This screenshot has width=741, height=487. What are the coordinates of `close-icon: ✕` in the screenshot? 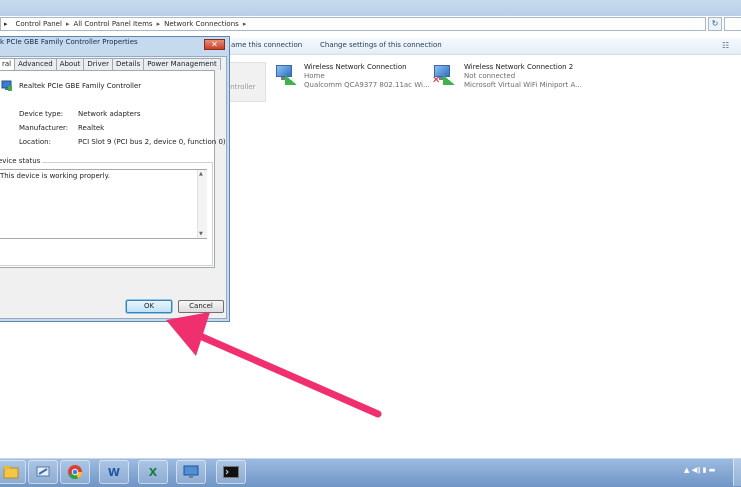 It's located at (214, 44).